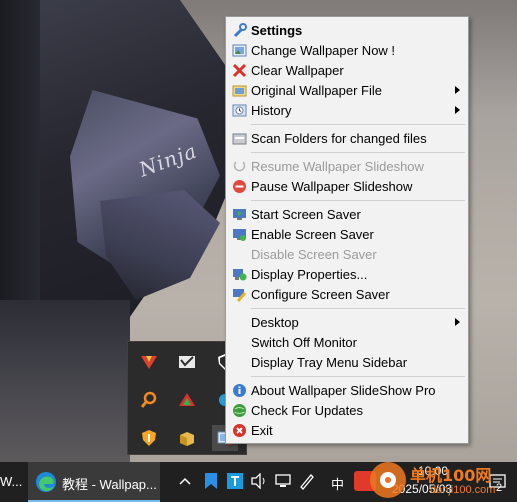 The width and height of the screenshot is (517, 502). I want to click on menu-item-exit: Exit, so click(347, 431).